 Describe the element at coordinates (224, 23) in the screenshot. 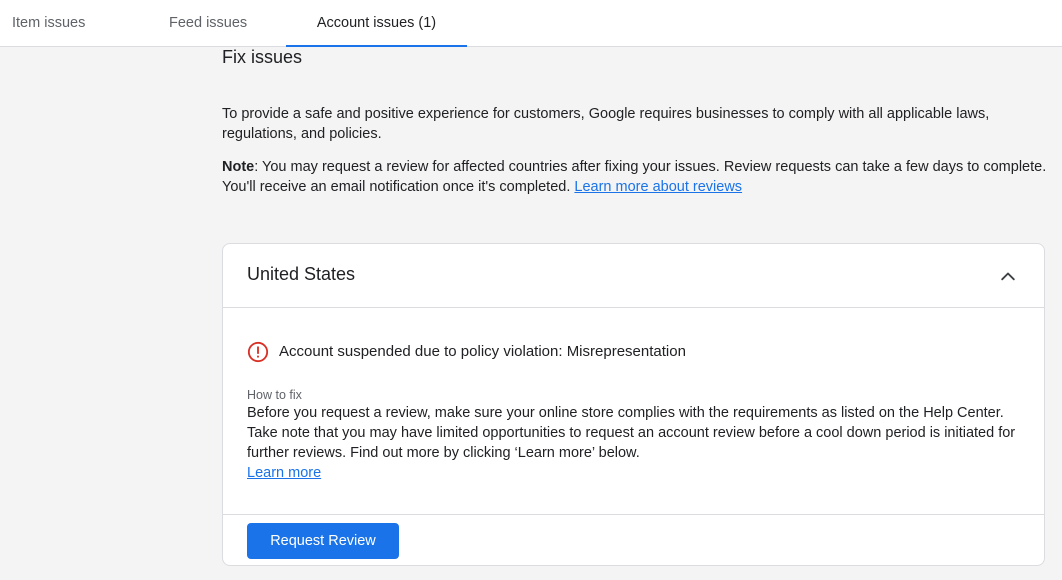

I see `tab-feed-issues: Feed issues` at that location.